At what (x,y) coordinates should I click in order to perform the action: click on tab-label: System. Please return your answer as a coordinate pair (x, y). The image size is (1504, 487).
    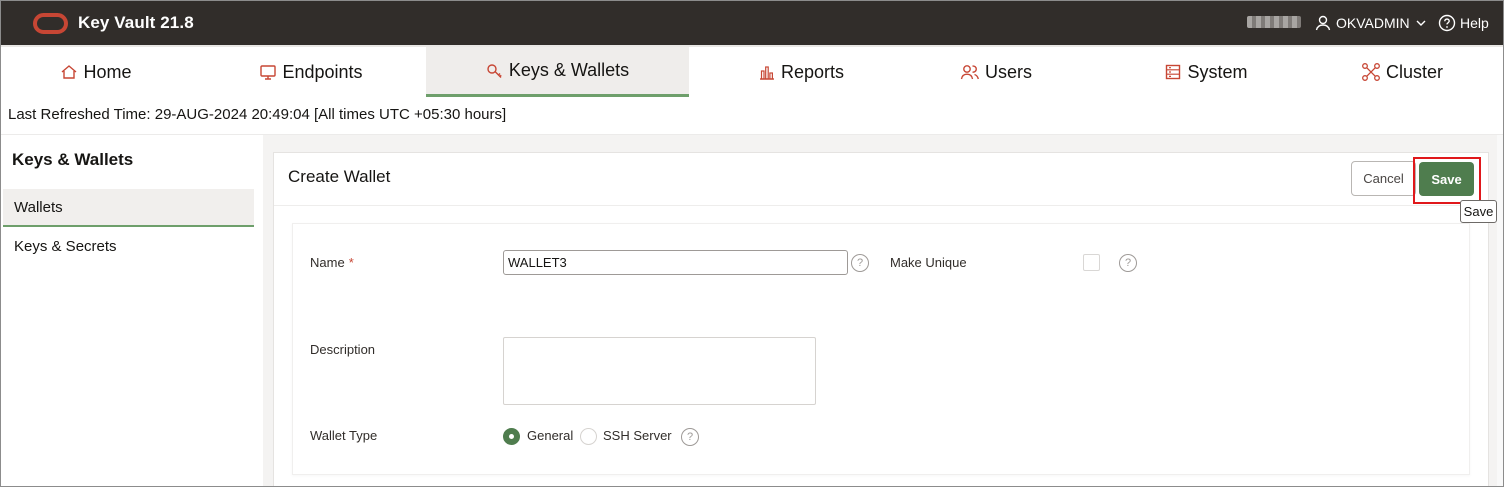
    Looking at the image, I should click on (1217, 71).